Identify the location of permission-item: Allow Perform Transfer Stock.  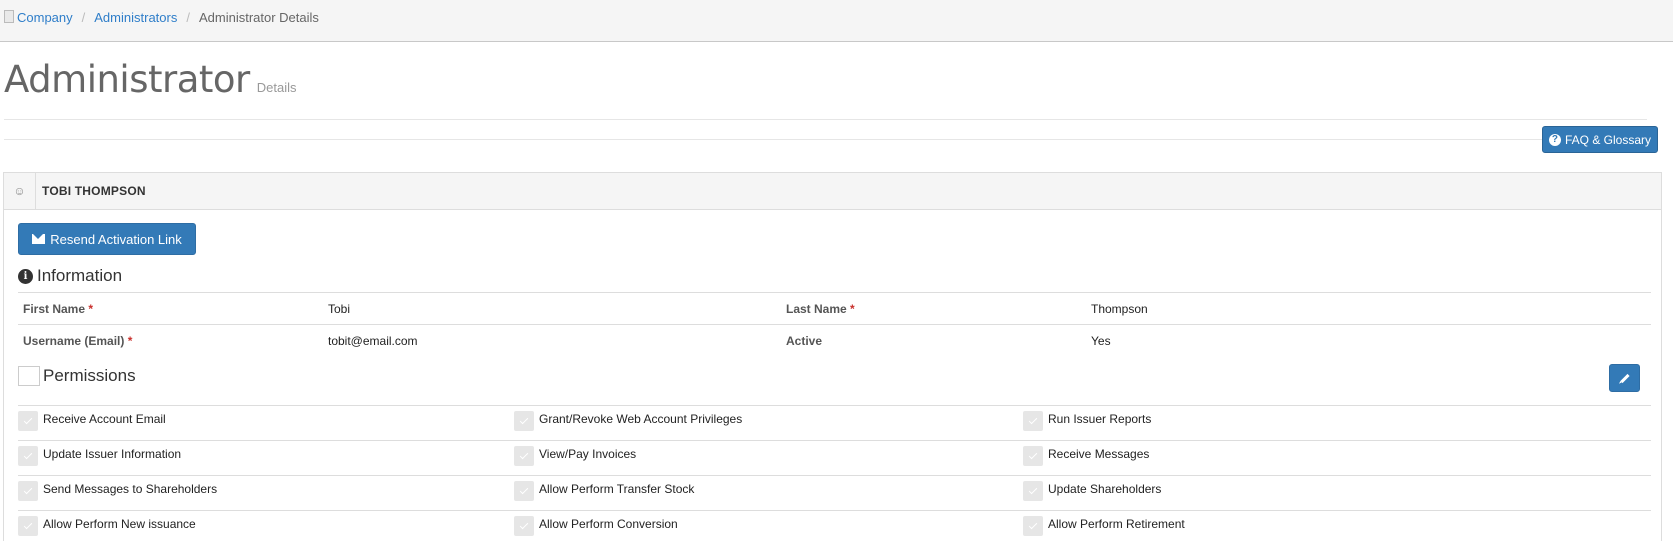
(604, 490).